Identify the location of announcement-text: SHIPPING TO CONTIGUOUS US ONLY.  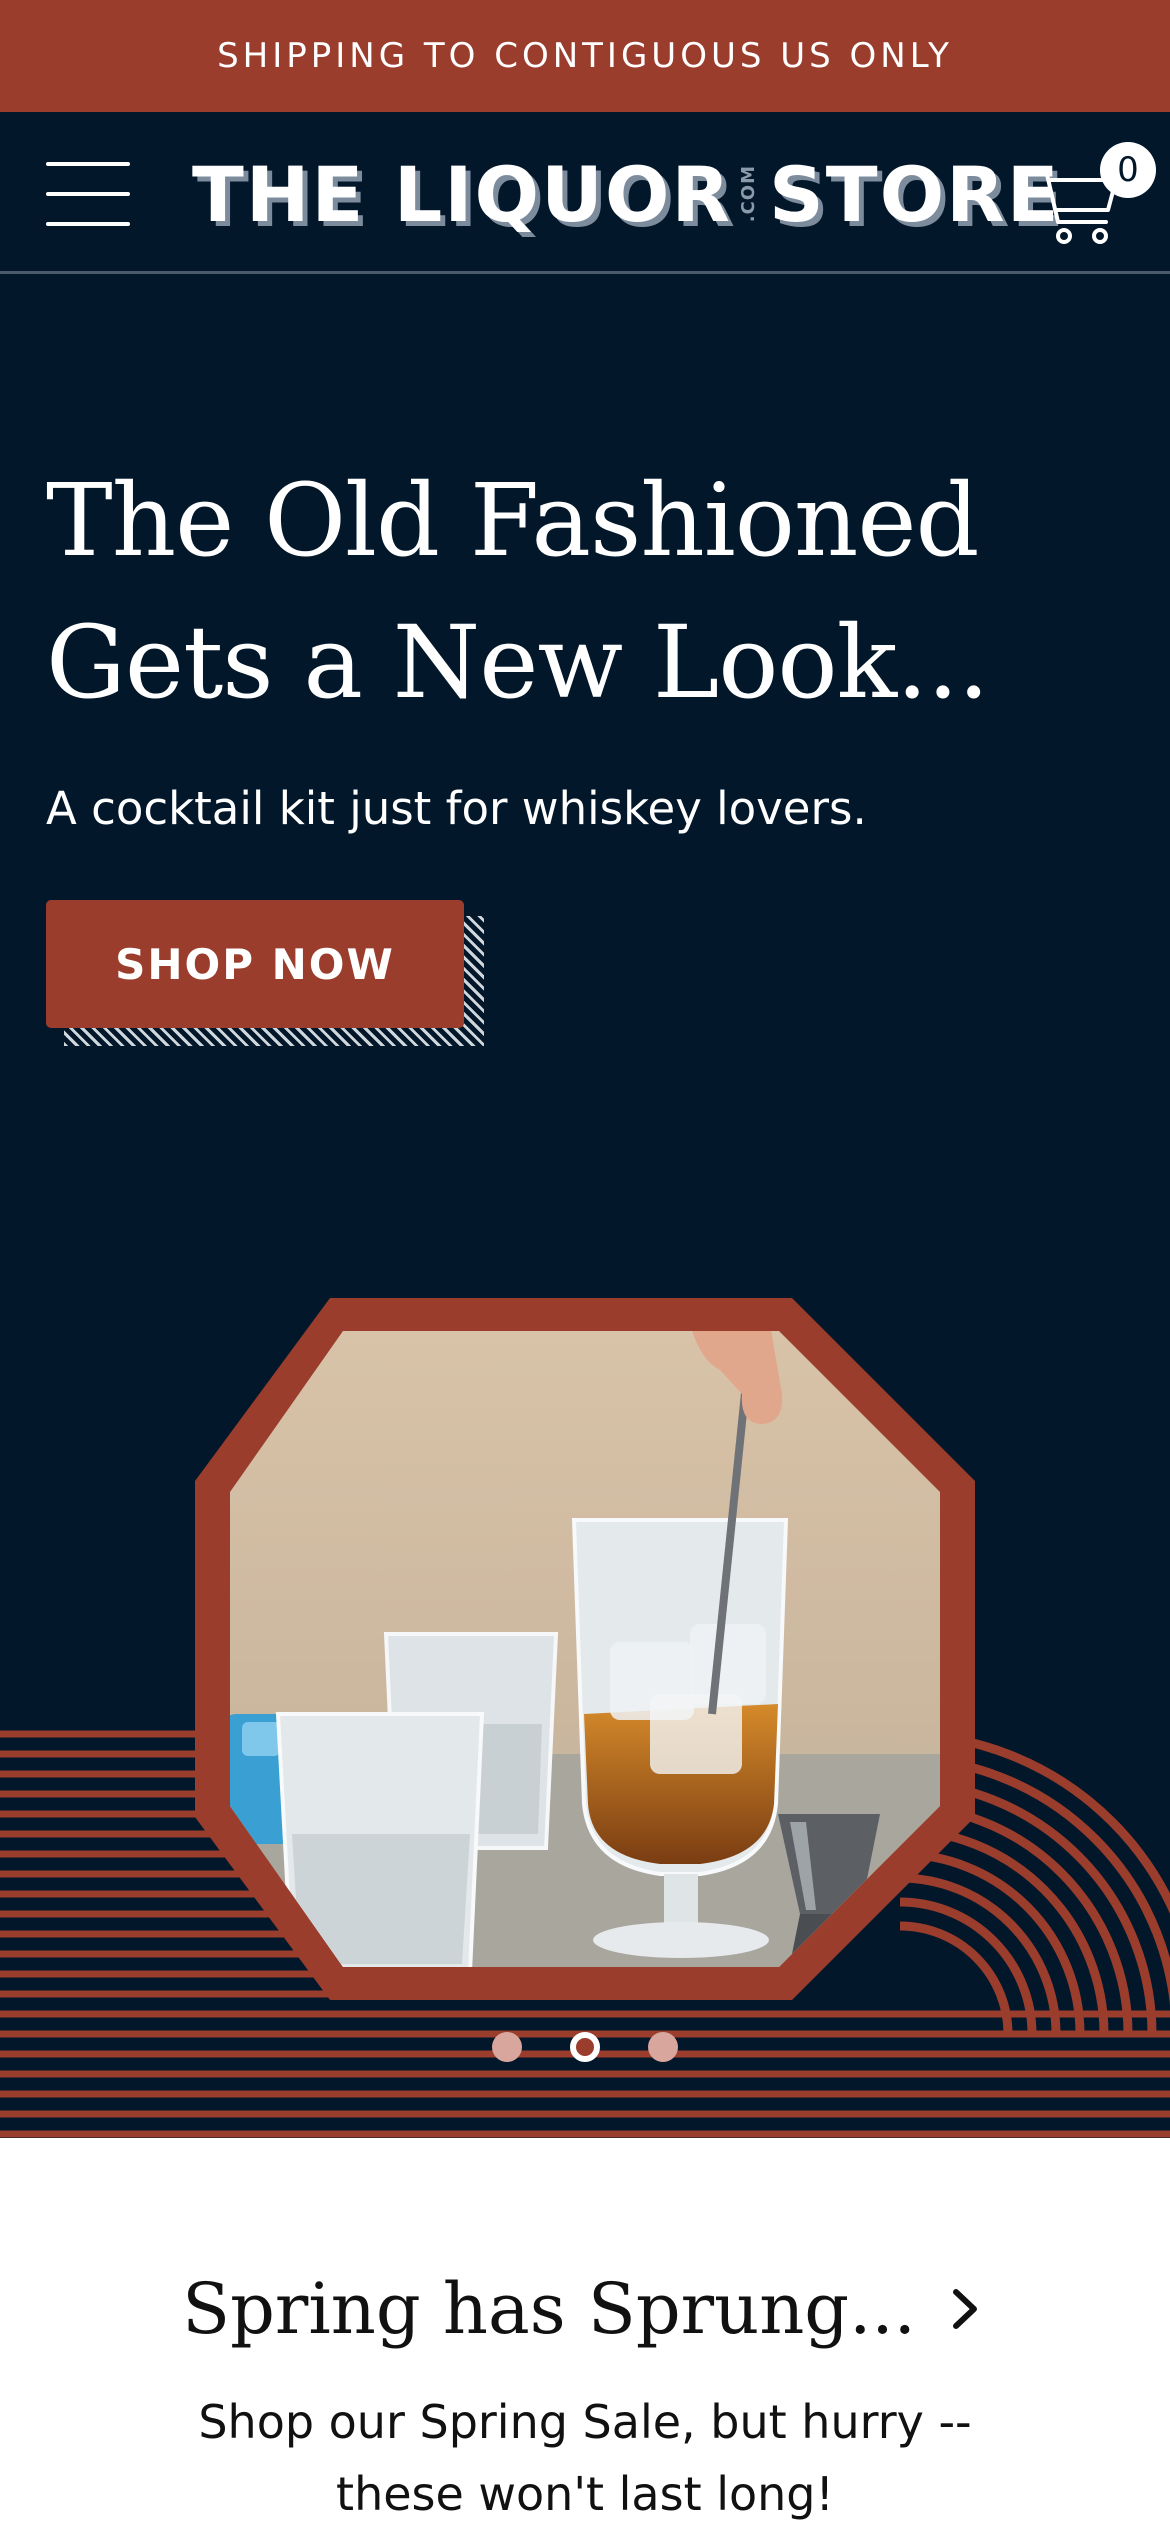
(585, 56).